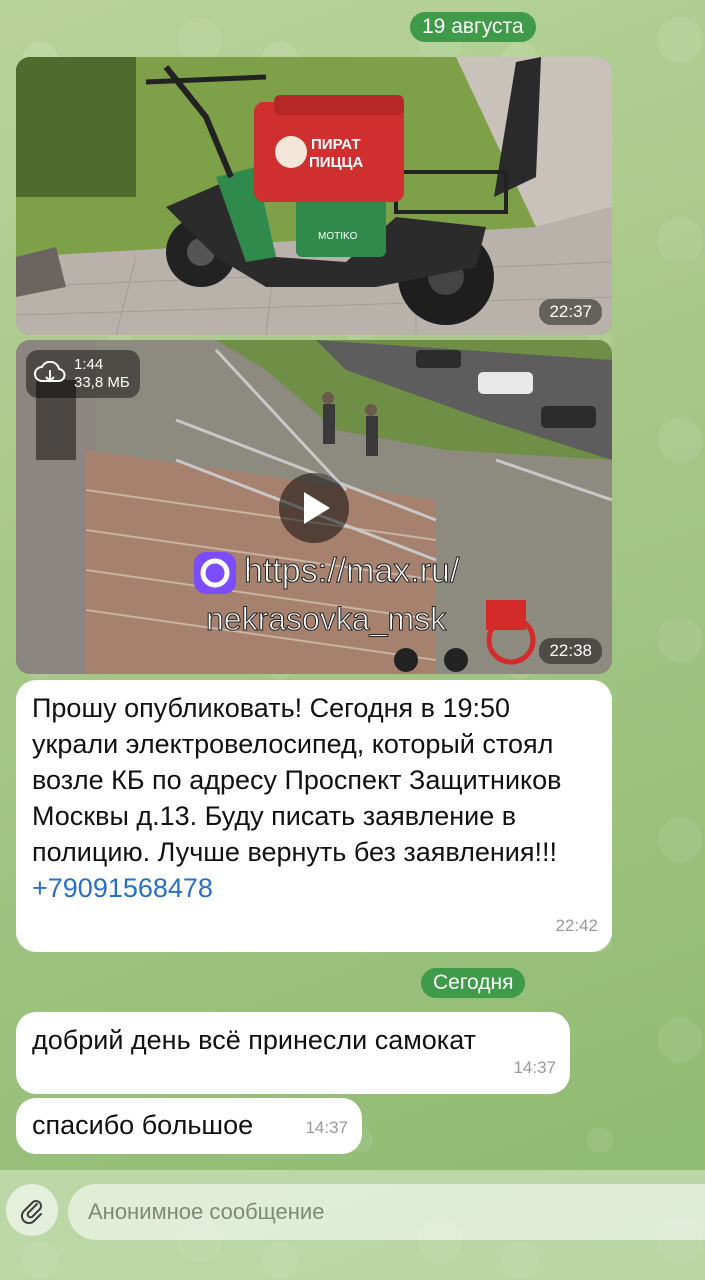 The image size is (705, 1280). Describe the element at coordinates (122, 888) in the screenshot. I see `phone-link: +79091568478` at that location.